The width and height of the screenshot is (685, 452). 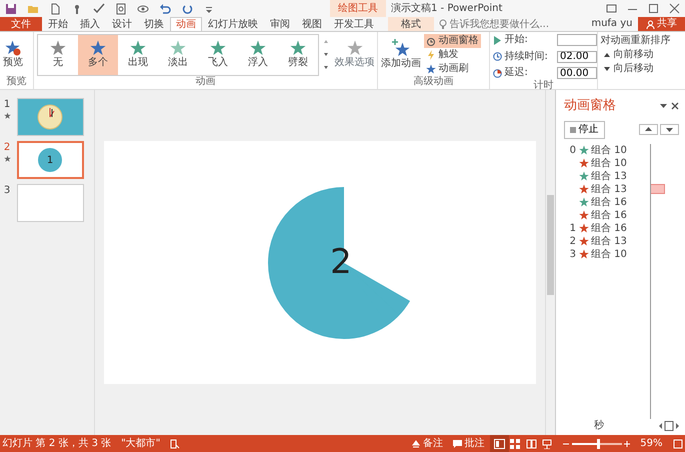 I want to click on fit-window-icon, so click(x=677, y=443).